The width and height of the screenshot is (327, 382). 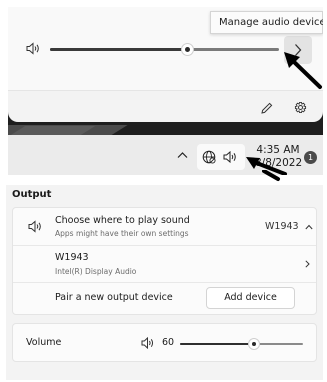 I want to click on choose-output-title: Choose where to play sound, so click(x=122, y=220).